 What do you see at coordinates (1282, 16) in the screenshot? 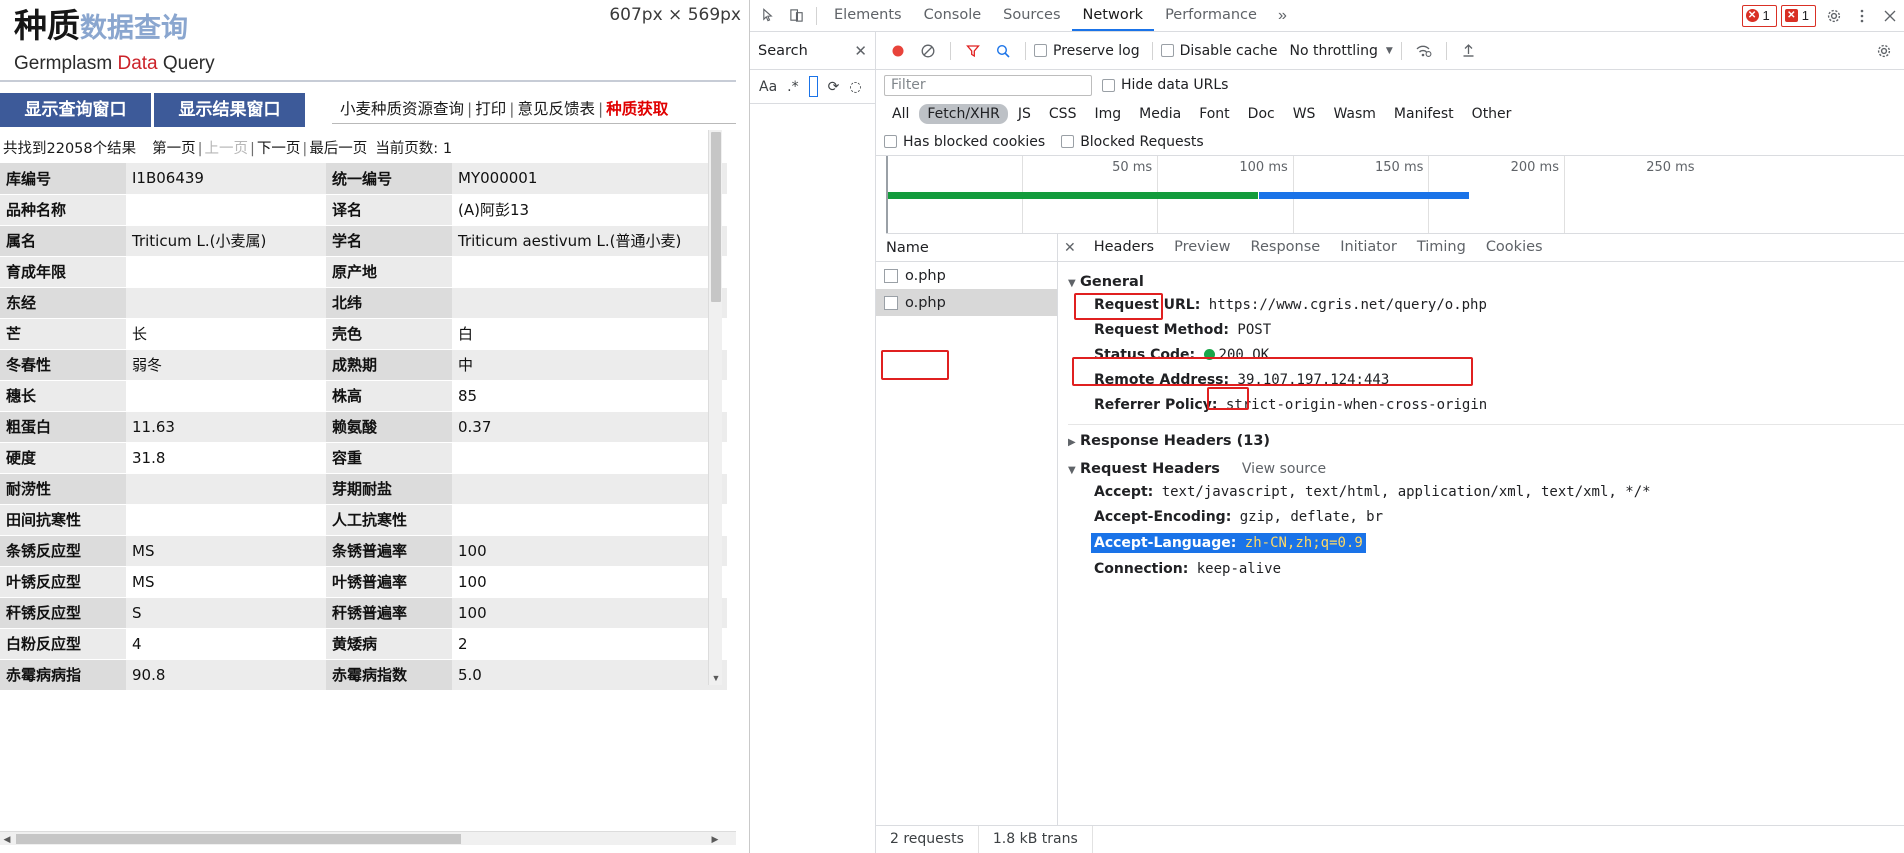
I see `more-tabs-icon: »` at bounding box center [1282, 16].